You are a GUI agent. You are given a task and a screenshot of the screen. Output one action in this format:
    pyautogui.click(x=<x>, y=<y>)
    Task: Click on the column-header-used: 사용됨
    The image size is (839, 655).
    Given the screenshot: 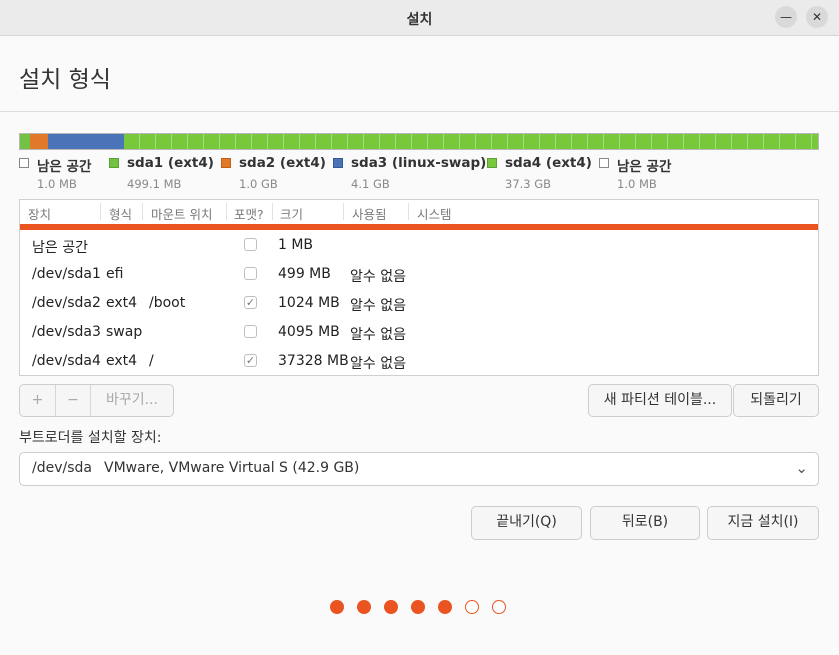 What is the action you would take?
    pyautogui.click(x=369, y=213)
    